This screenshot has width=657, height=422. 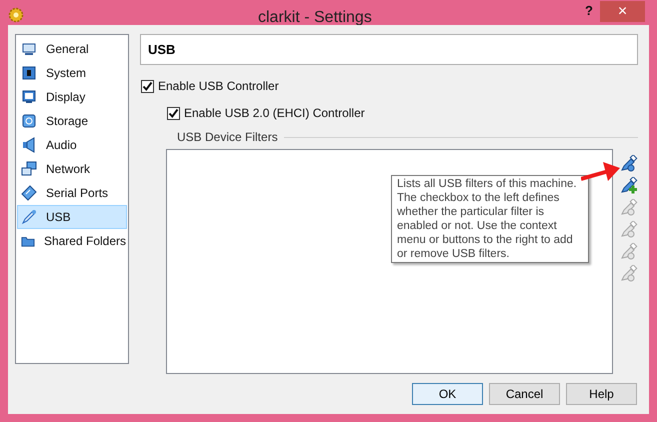 I want to click on dialog-button: OK, so click(x=447, y=394).